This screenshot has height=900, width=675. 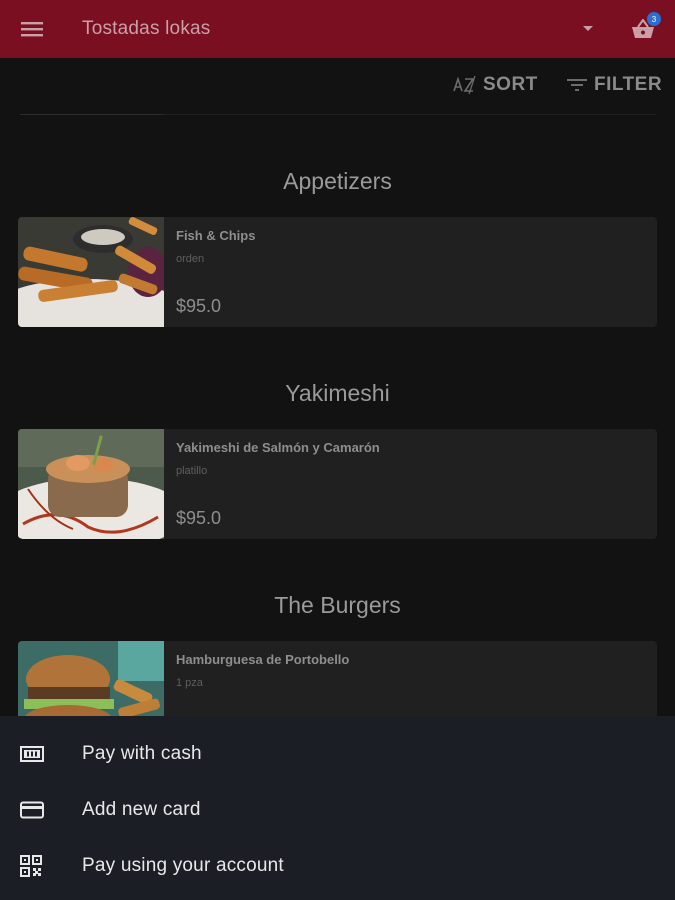 I want to click on pay-using-account-option: Pay using your account, so click(x=337, y=866).